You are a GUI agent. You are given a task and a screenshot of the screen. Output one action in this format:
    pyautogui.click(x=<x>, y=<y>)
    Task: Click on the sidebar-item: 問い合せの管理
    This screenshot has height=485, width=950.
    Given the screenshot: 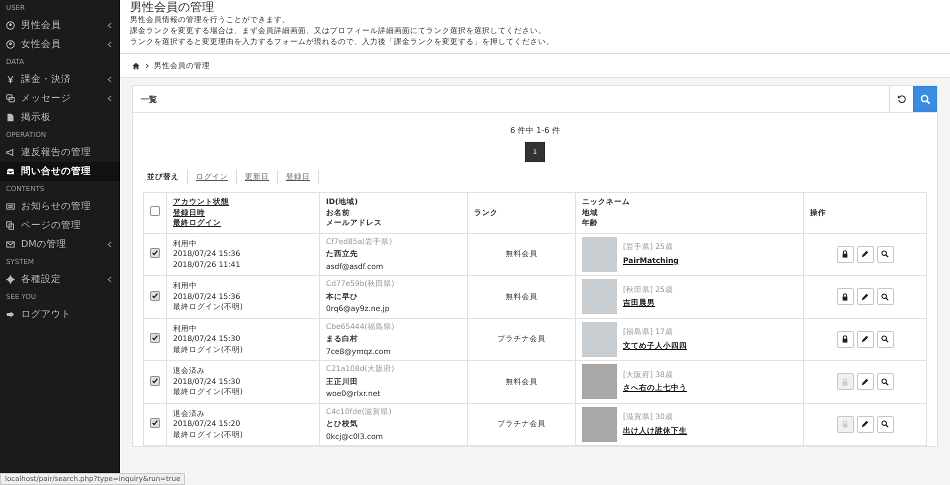 What is the action you would take?
    pyautogui.click(x=60, y=171)
    